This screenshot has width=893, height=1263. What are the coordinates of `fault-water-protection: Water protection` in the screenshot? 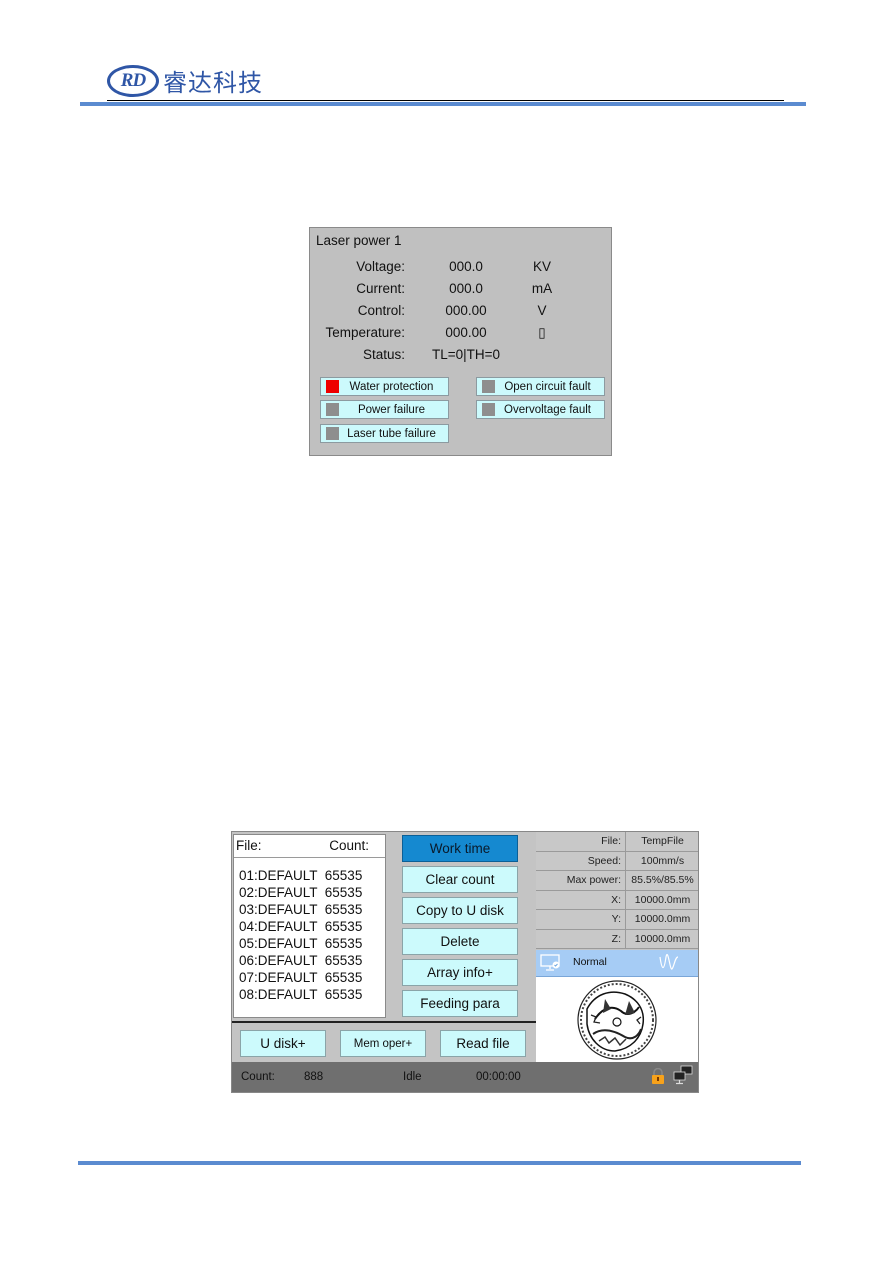 It's located at (384, 386).